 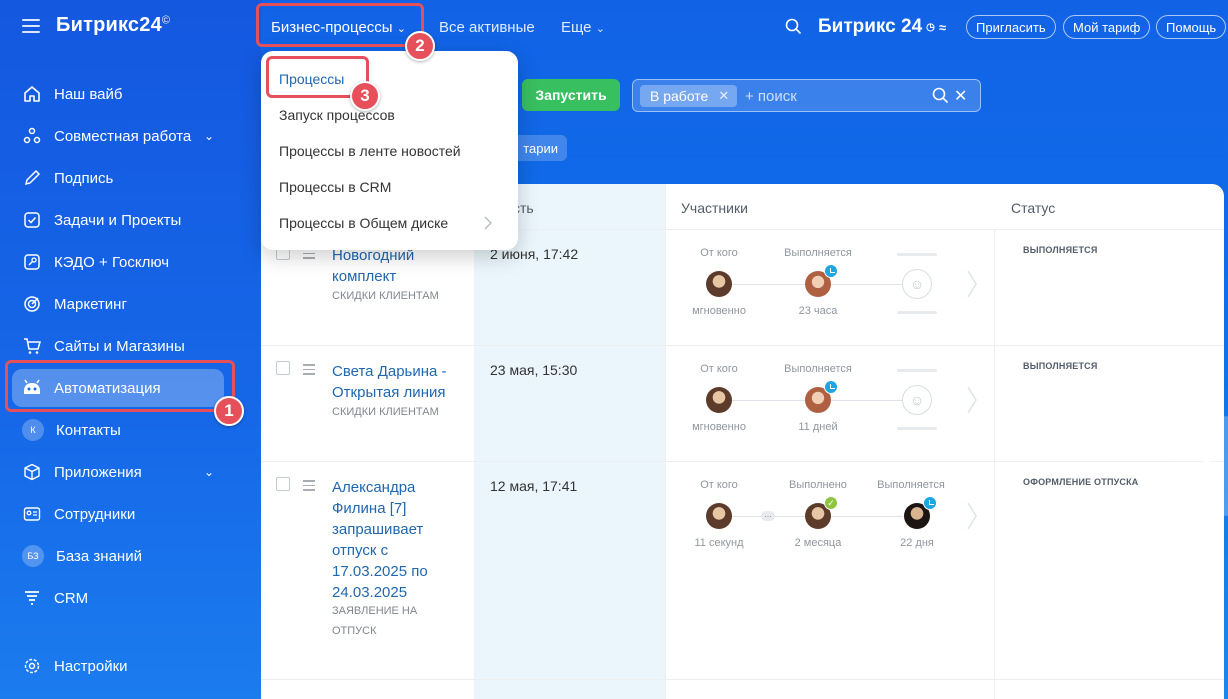 I want to click on highlight-box-business-processes, so click(x=340, y=25).